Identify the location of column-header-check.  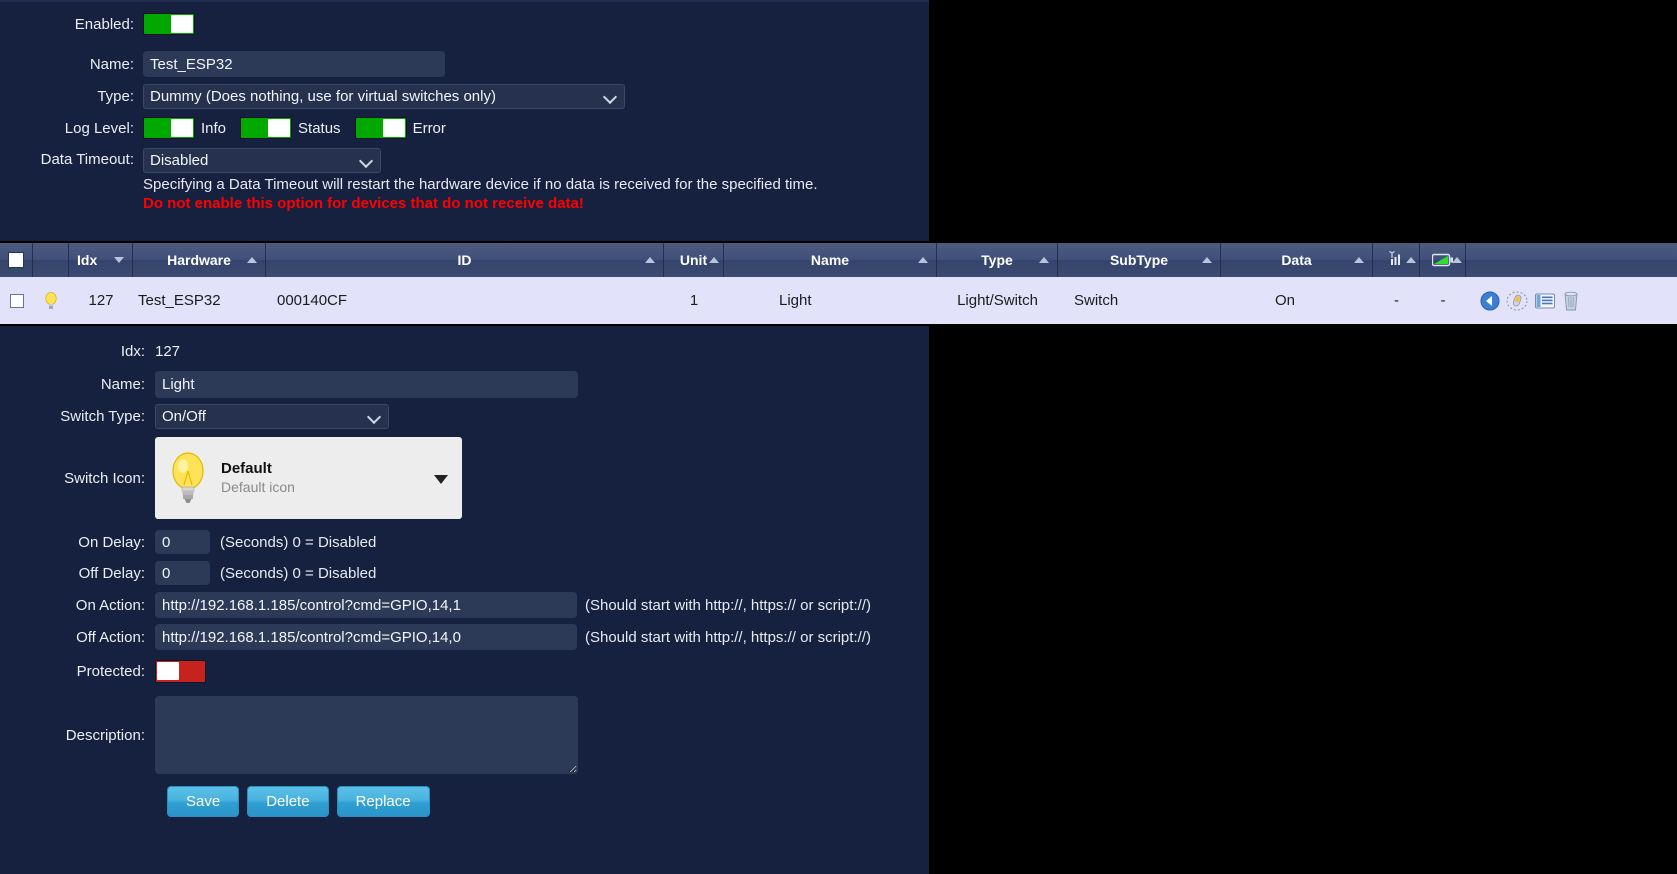
(16, 260).